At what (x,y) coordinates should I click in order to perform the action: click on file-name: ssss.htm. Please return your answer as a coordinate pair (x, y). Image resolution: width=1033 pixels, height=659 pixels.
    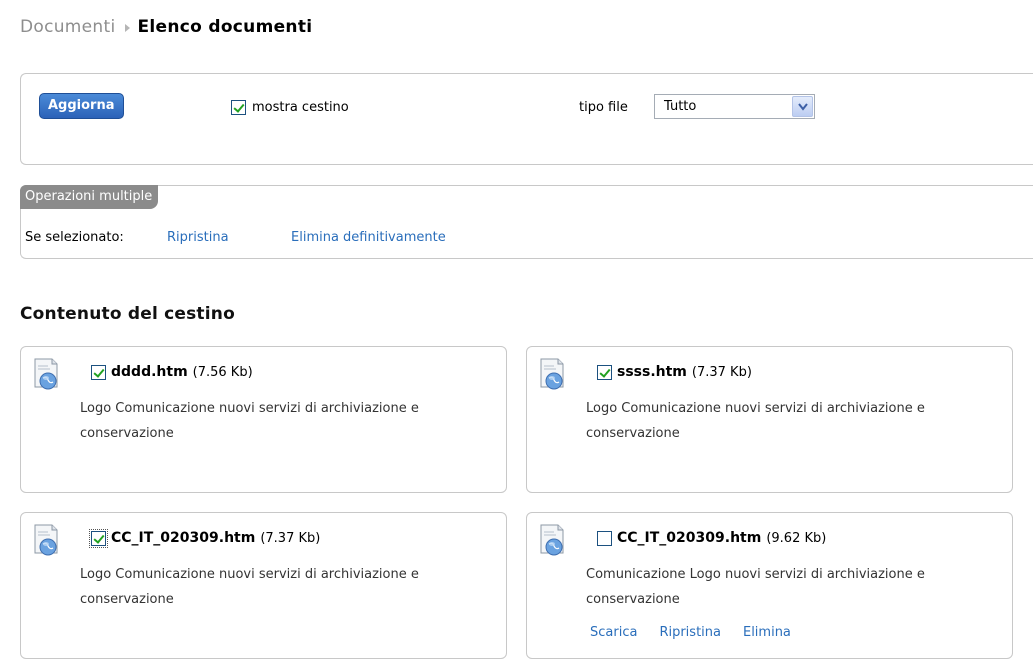
    Looking at the image, I should click on (652, 372).